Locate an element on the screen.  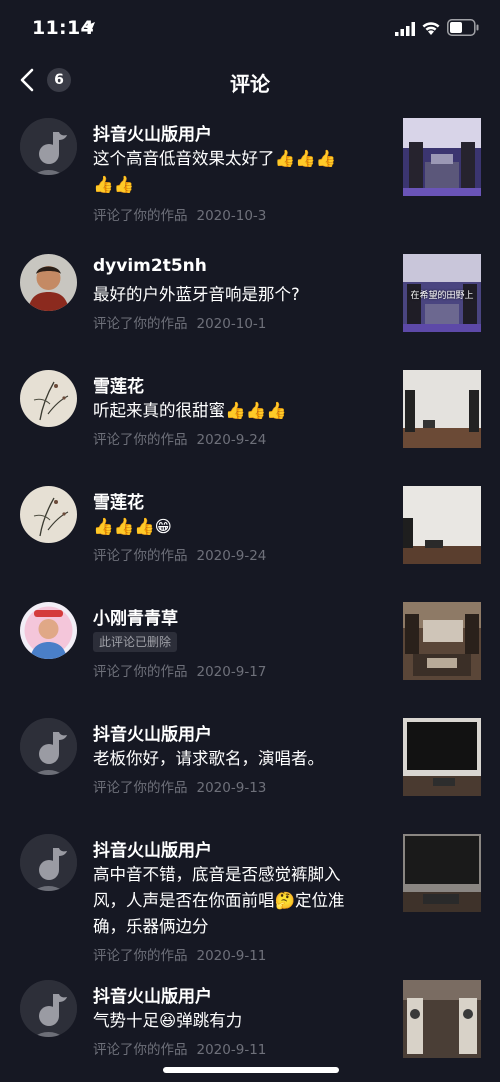
comment-line: 👍👍 is located at coordinates (114, 184).